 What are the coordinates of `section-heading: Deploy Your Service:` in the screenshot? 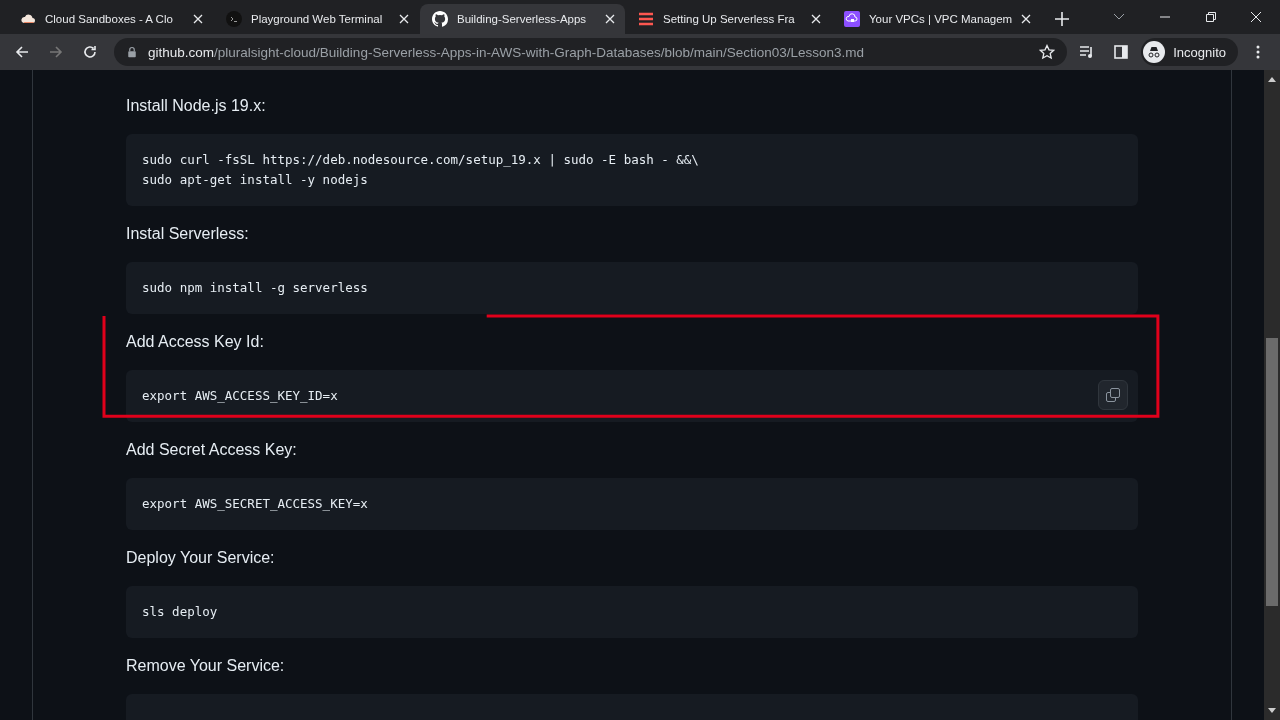 It's located at (201, 558).